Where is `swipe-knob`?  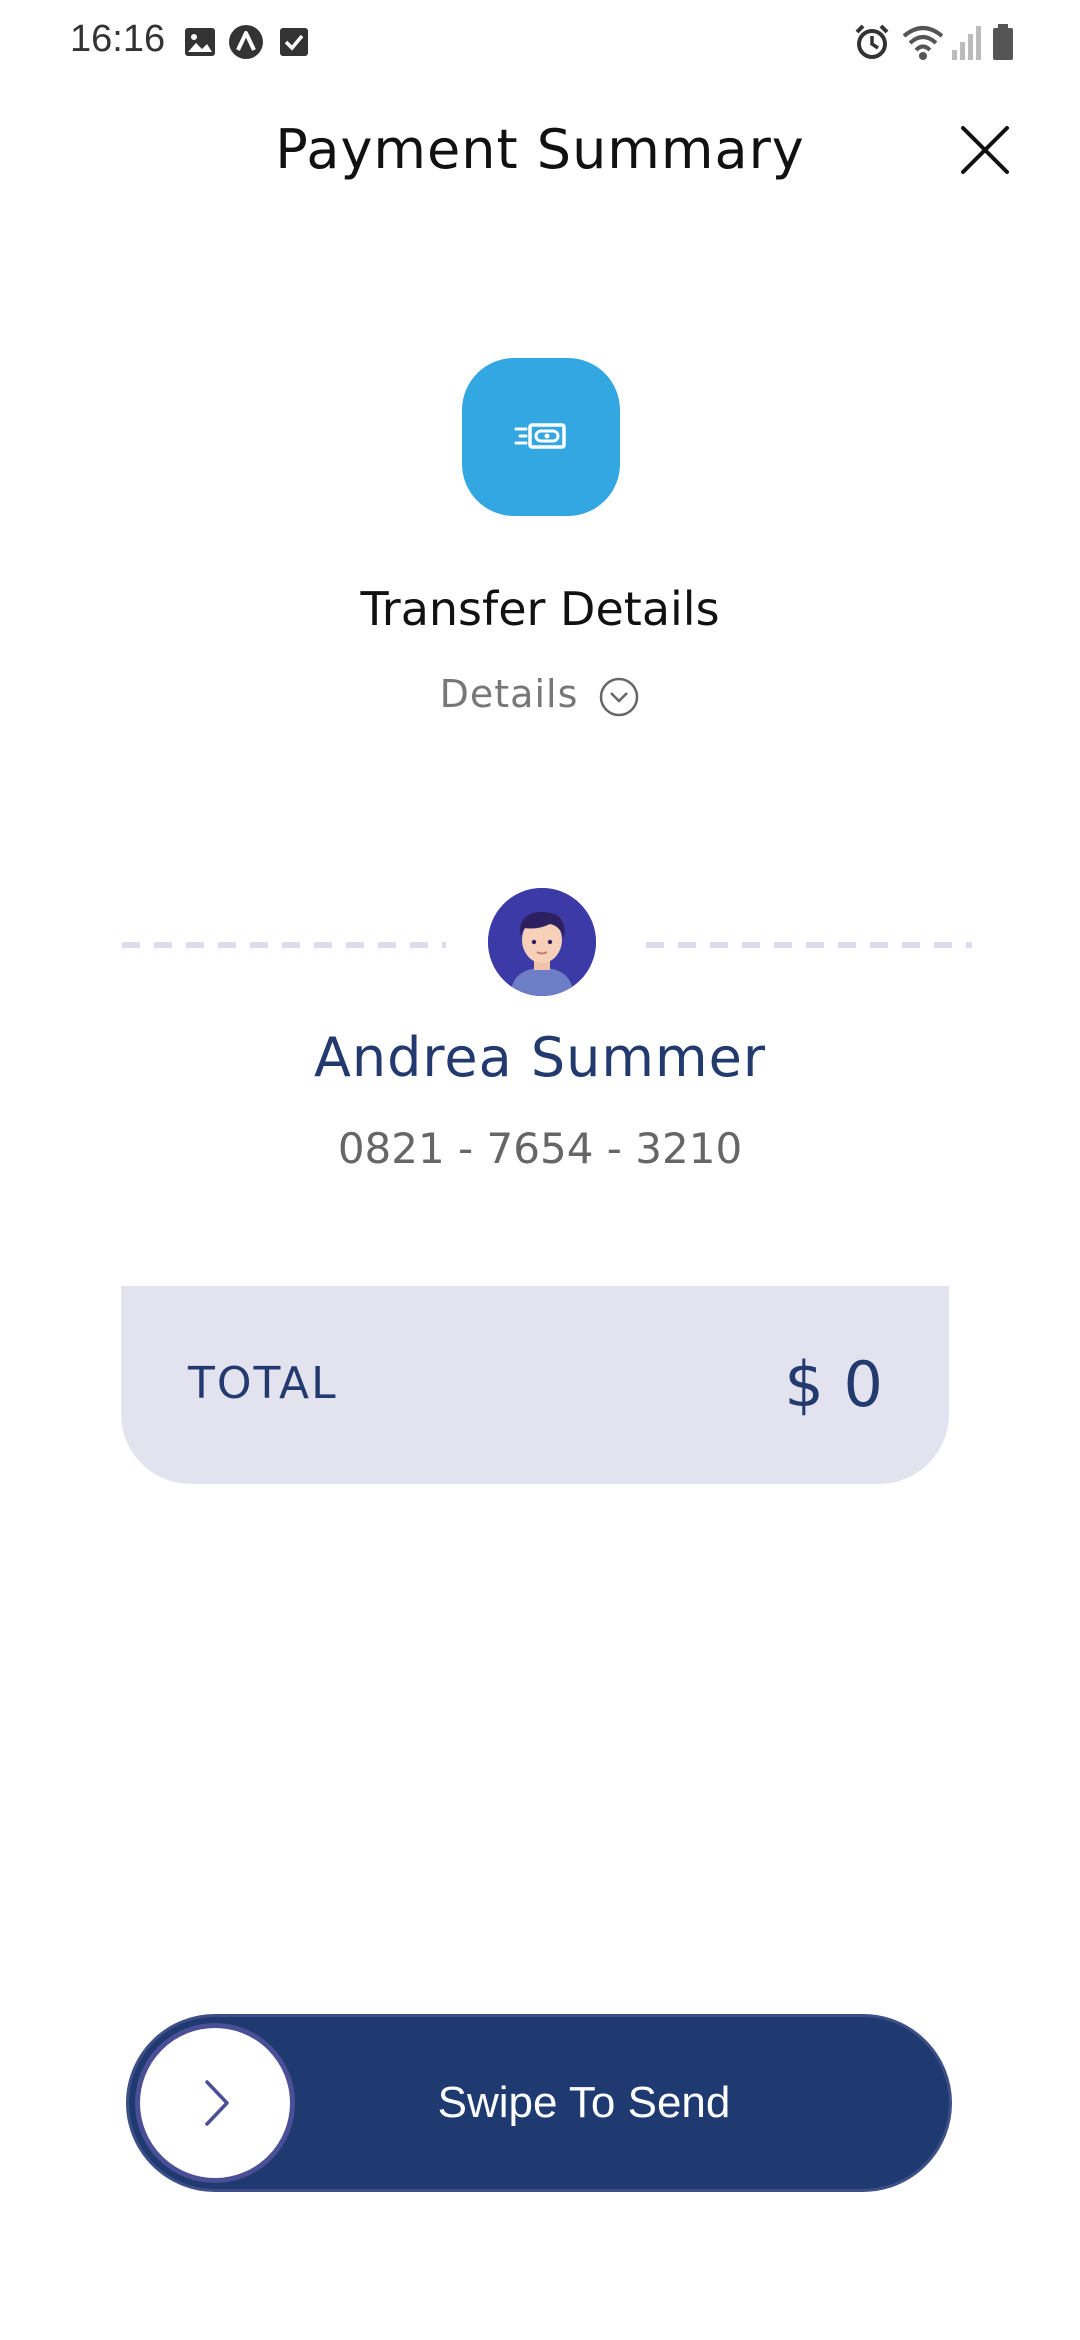
swipe-knob is located at coordinates (215, 2103).